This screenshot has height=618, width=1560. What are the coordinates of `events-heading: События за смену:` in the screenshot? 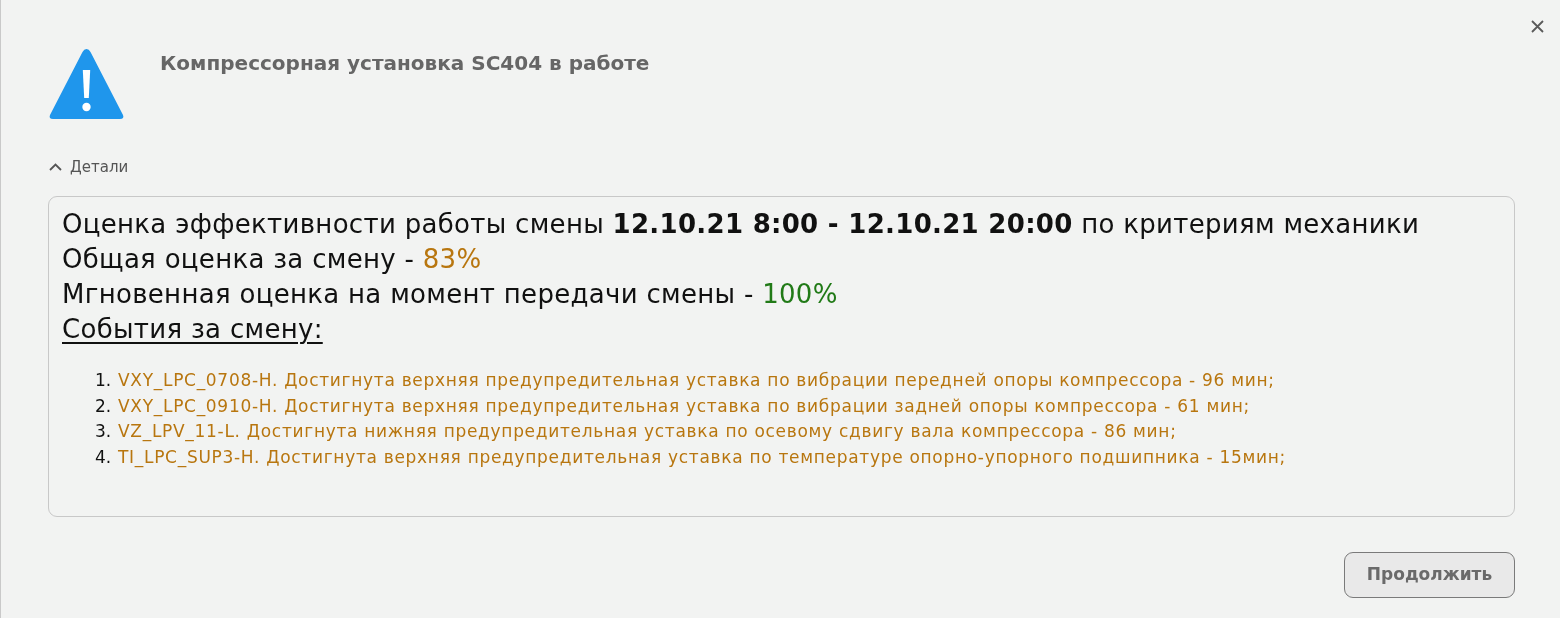 It's located at (192, 329).